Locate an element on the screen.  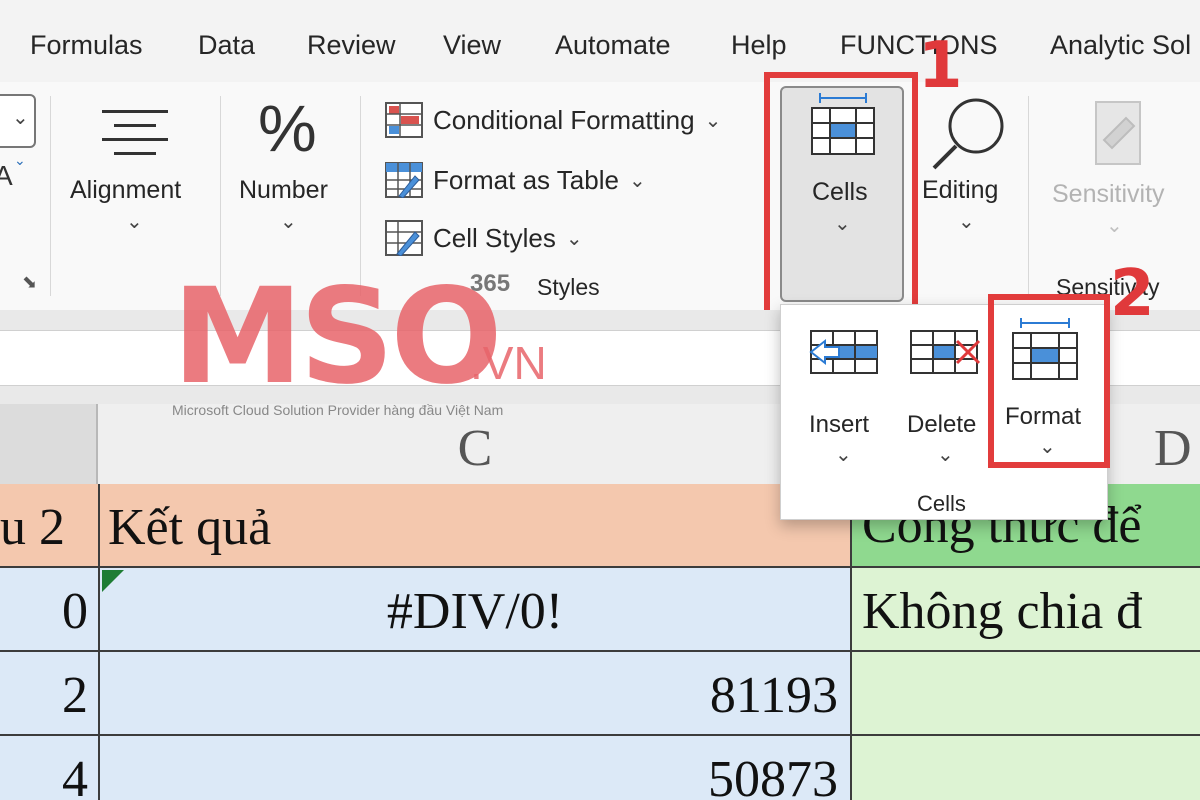
editing-button: Editing ⌄ is located at coordinates (968, 170).